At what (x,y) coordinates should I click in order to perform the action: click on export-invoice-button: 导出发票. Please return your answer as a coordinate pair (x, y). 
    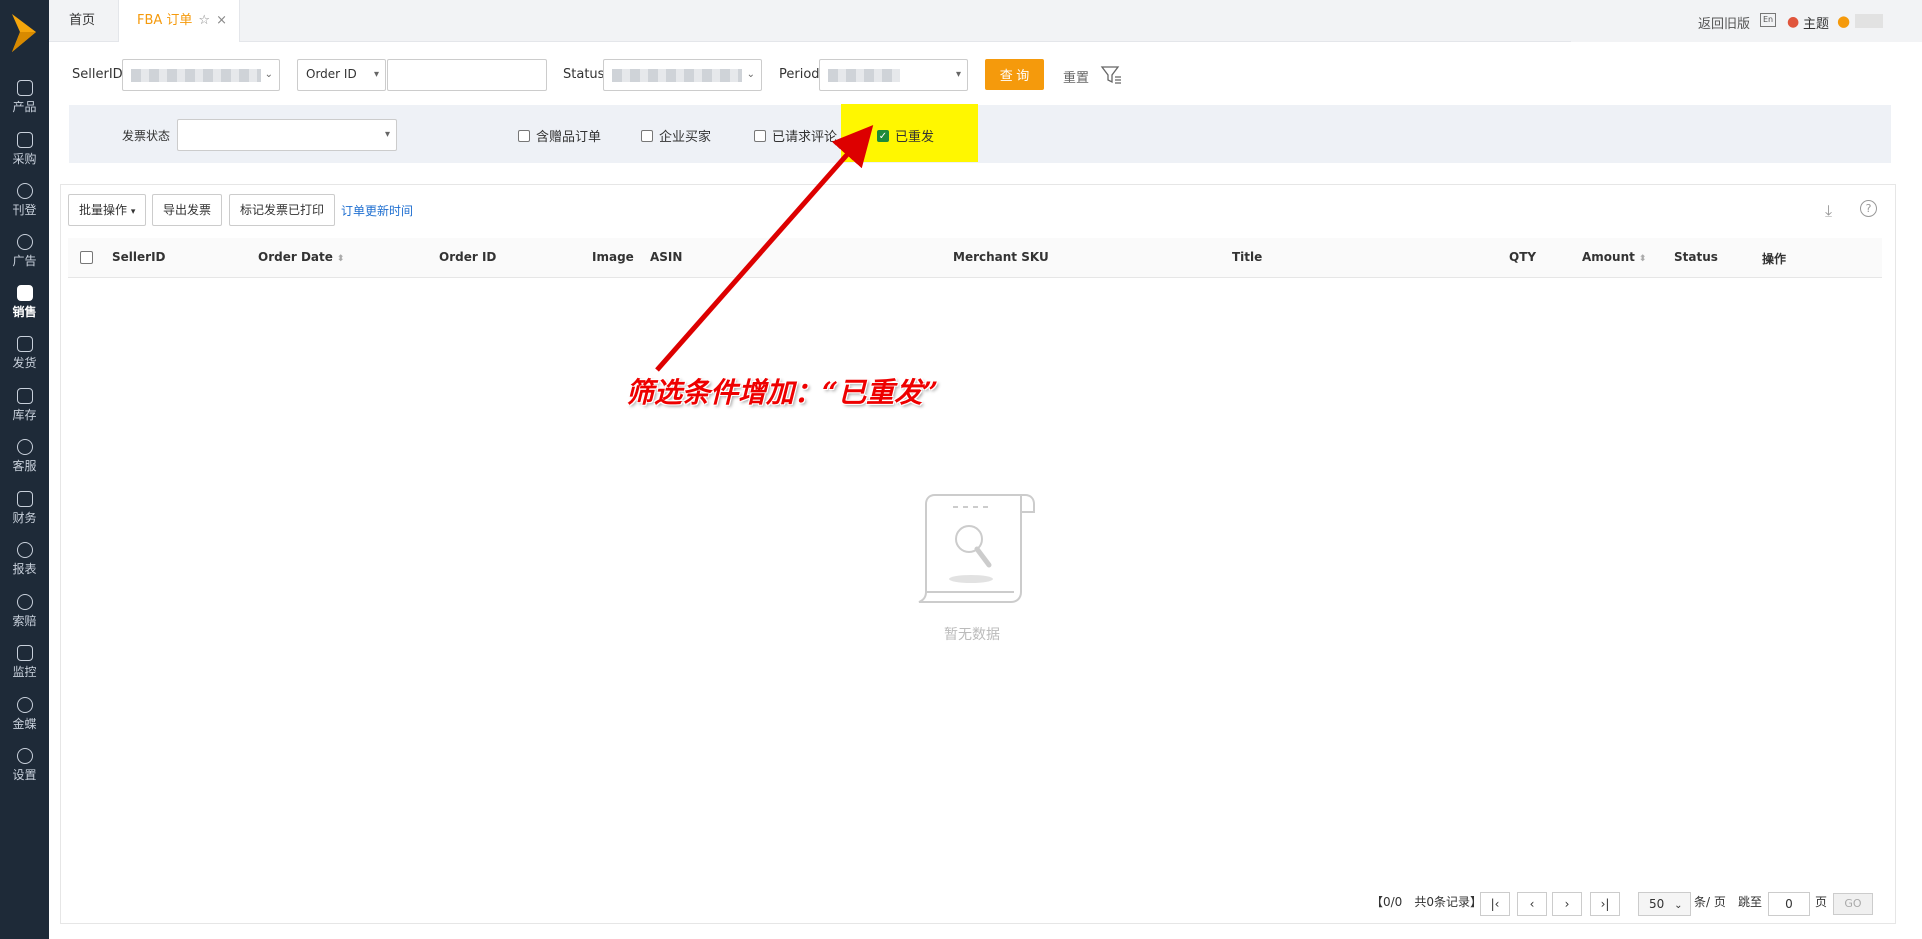
    Looking at the image, I should click on (187, 210).